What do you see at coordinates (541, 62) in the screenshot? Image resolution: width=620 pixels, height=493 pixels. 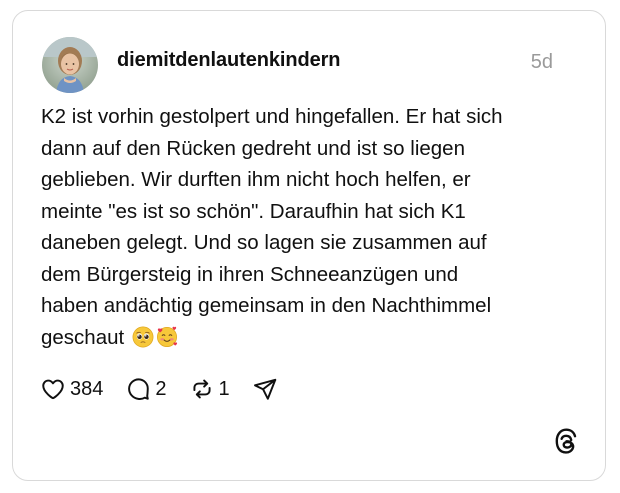 I see `post-timestamp: 5d` at bounding box center [541, 62].